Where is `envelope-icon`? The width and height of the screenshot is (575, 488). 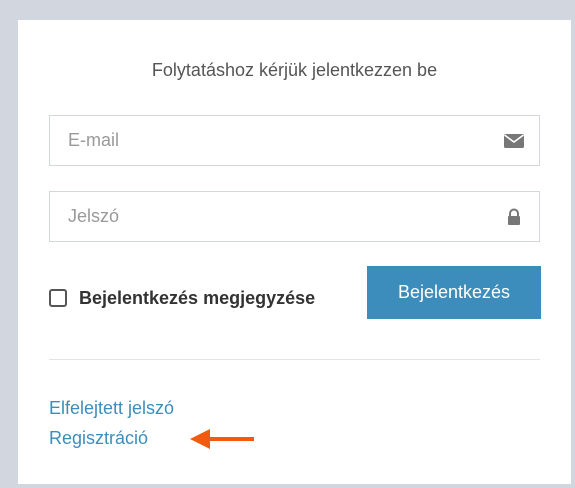 envelope-icon is located at coordinates (514, 141).